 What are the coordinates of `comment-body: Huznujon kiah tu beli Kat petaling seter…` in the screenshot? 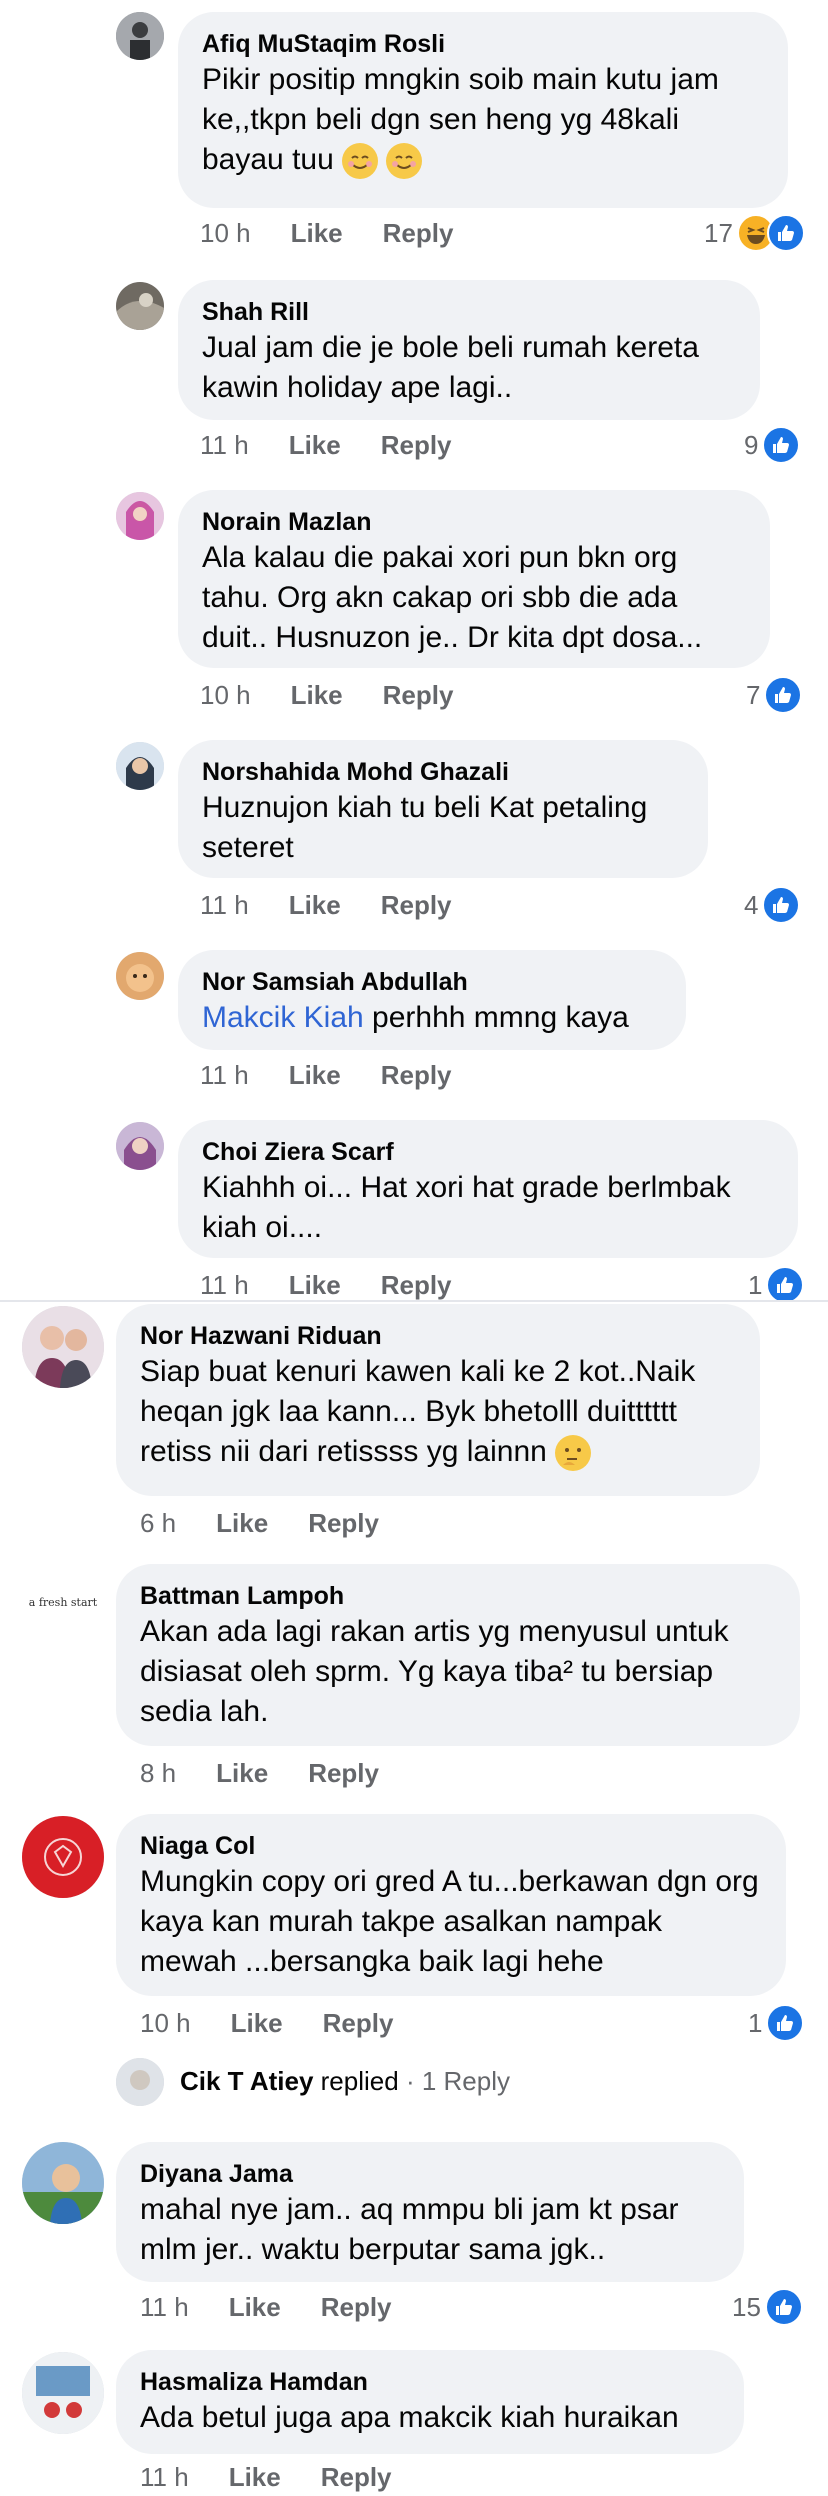 It's located at (425, 827).